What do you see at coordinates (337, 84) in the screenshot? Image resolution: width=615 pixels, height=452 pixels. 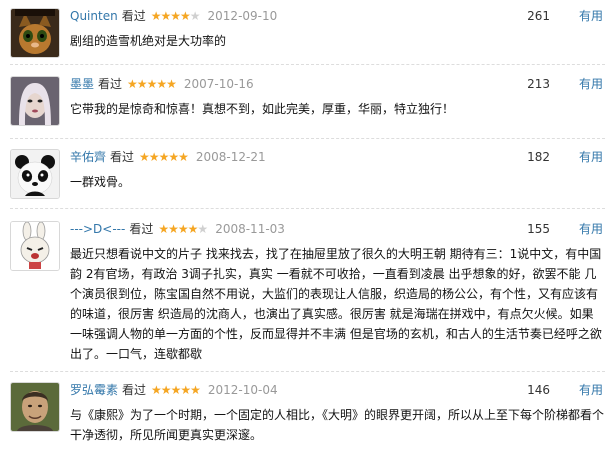 I see `review-header: 墨墨 看过 ★★★★★ 2007-10-16 213 有用` at bounding box center [337, 84].